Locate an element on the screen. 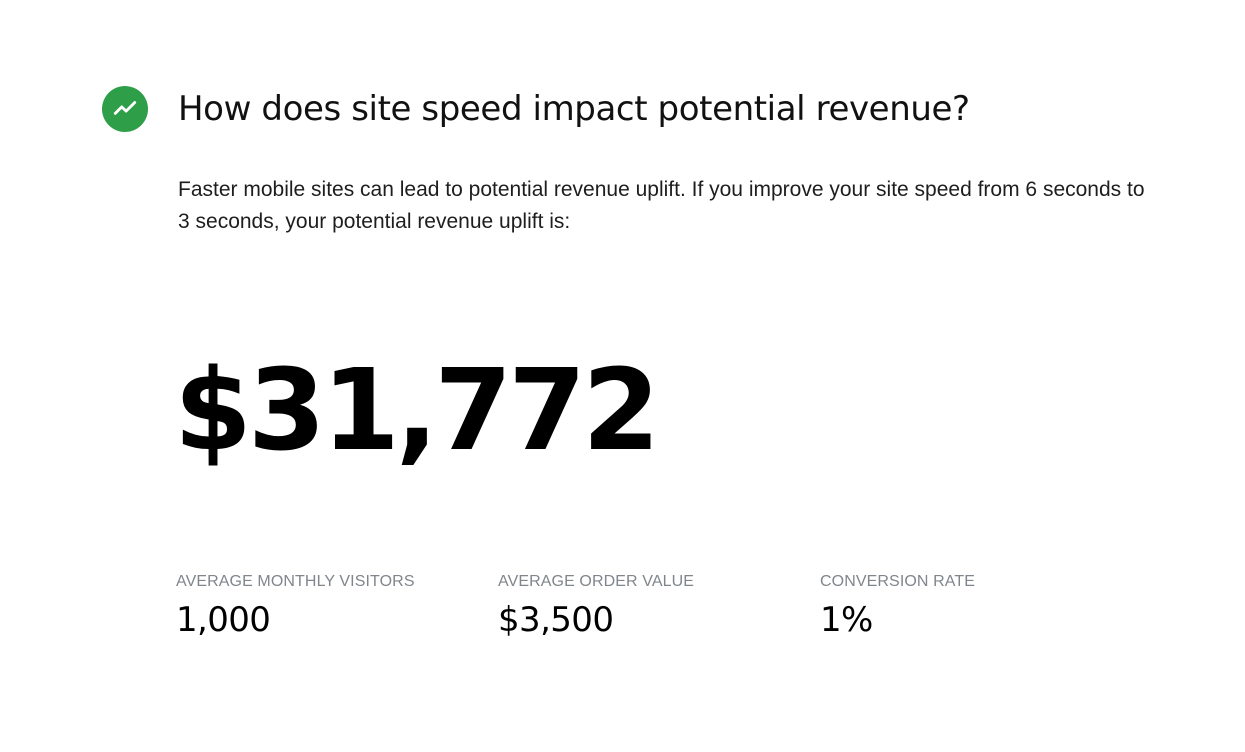 The width and height of the screenshot is (1245, 752). trending-up-glyph is located at coordinates (125, 108).